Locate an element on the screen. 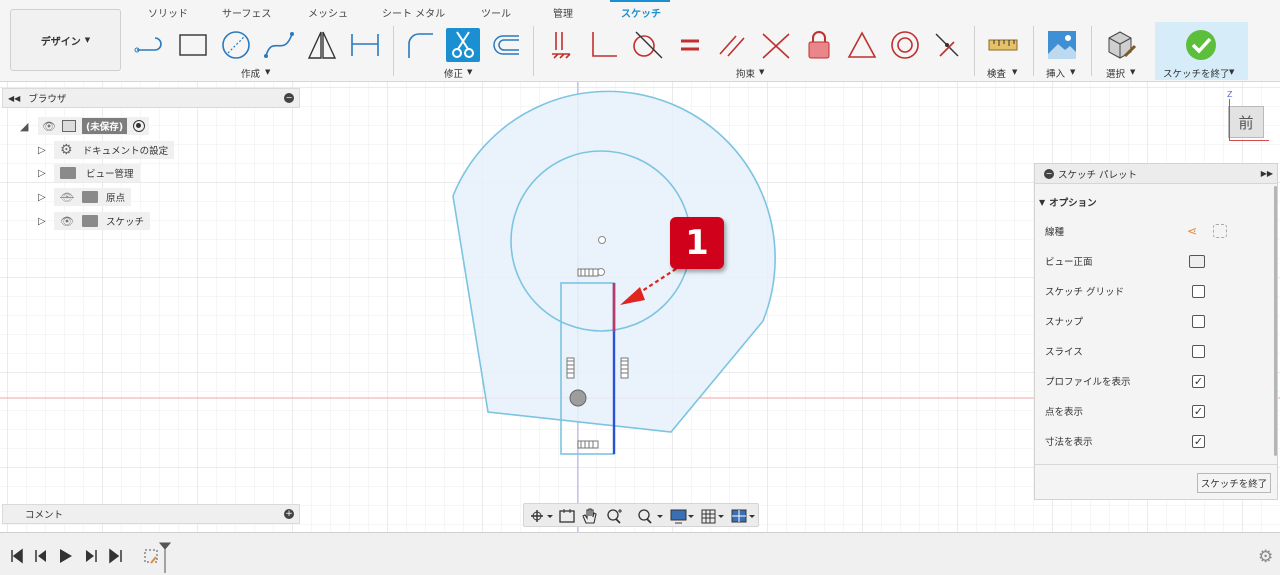 The image size is (1280, 575). go-to-end-icon is located at coordinates (115, 556).